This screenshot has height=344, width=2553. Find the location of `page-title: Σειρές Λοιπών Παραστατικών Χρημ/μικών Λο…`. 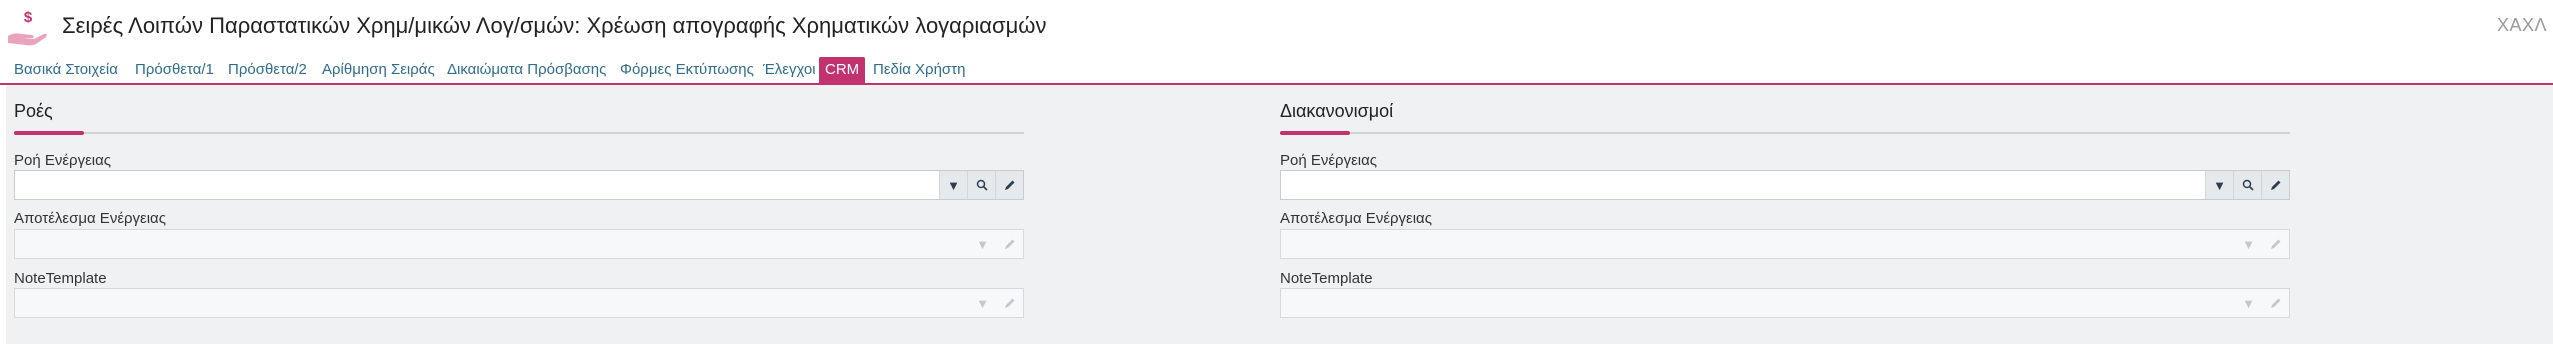

page-title: Σειρές Λοιπών Παραστατικών Χρημ/μικών Λο… is located at coordinates (554, 25).